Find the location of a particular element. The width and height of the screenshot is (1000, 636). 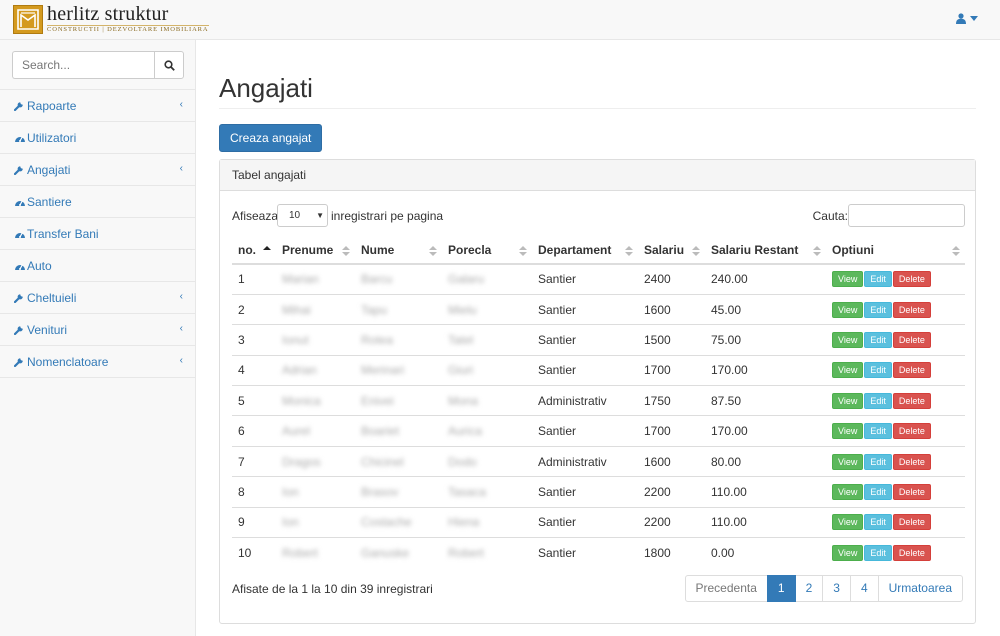

cell-nume: Rotea is located at coordinates (398, 340).